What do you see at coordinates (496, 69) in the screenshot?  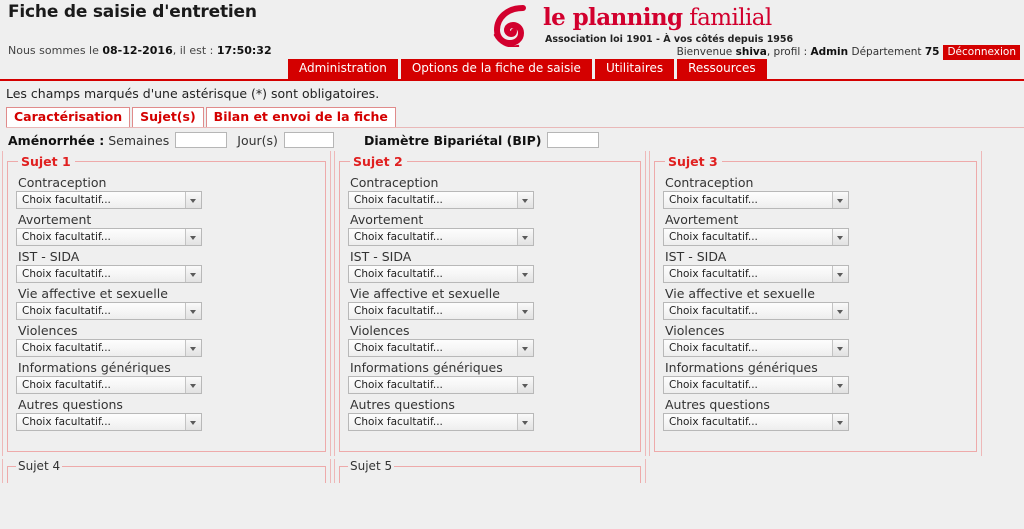 I see `nav-item-options-fiche-saisie: Options de la fiche de saisie` at bounding box center [496, 69].